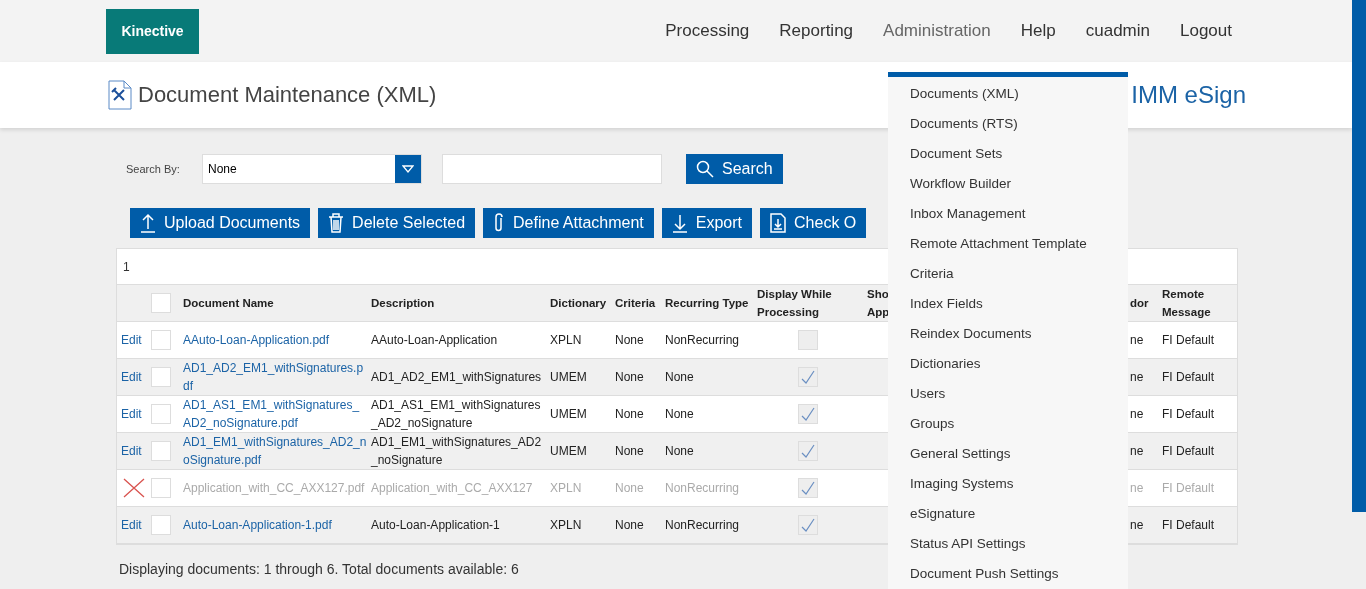  Describe the element at coordinates (778, 223) in the screenshot. I see `document-download-icon` at that location.